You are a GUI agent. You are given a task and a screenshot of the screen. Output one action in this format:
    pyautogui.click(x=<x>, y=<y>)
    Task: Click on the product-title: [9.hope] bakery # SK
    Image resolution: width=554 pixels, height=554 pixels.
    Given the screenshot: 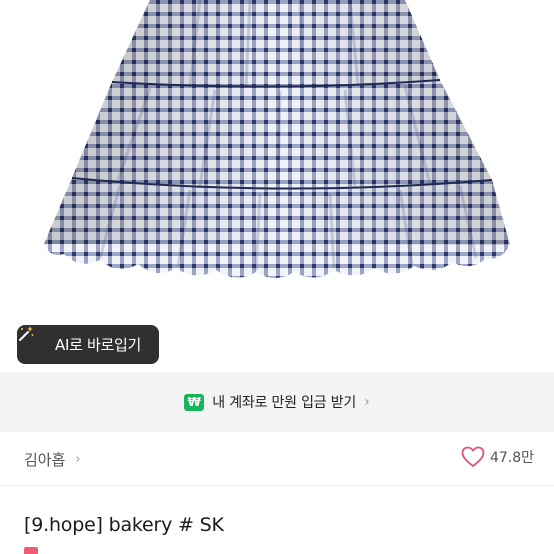 What is the action you would take?
    pyautogui.click(x=124, y=525)
    